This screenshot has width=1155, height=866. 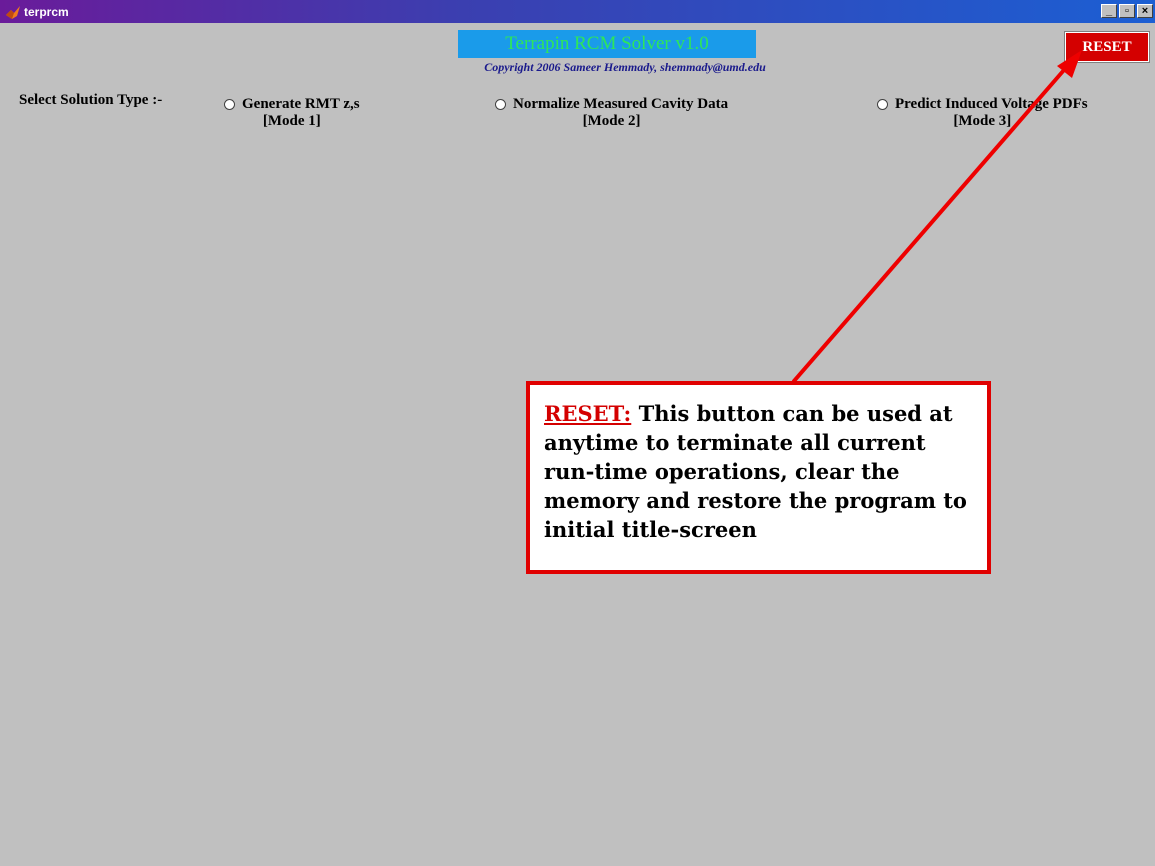 I want to click on annotation-title: RESET:, so click(x=588, y=413).